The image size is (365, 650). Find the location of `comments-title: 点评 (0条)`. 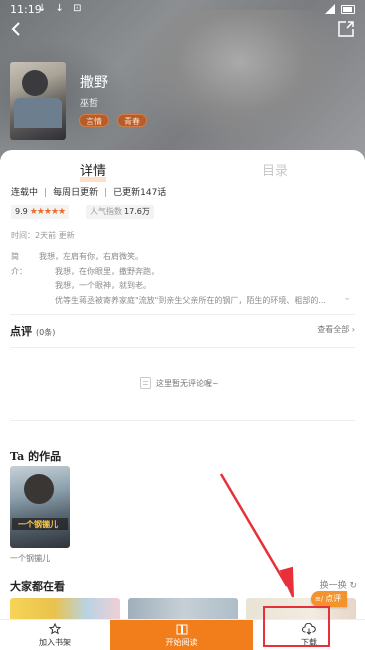

comments-title: 点评 (0条) is located at coordinates (32, 331).